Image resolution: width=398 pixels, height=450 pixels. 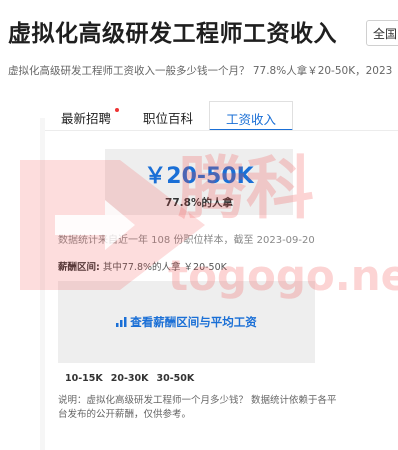 I want to click on tab-salary: 工资收入, so click(x=251, y=116).